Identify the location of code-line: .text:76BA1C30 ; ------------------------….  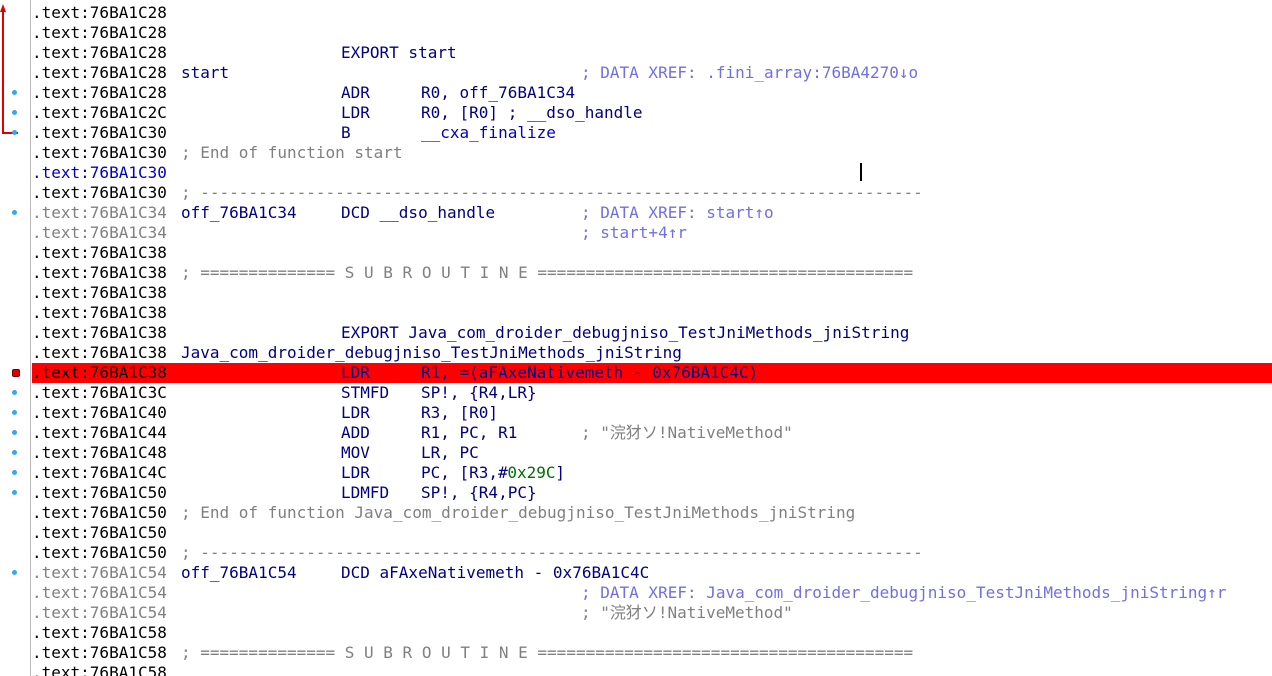
(652, 193).